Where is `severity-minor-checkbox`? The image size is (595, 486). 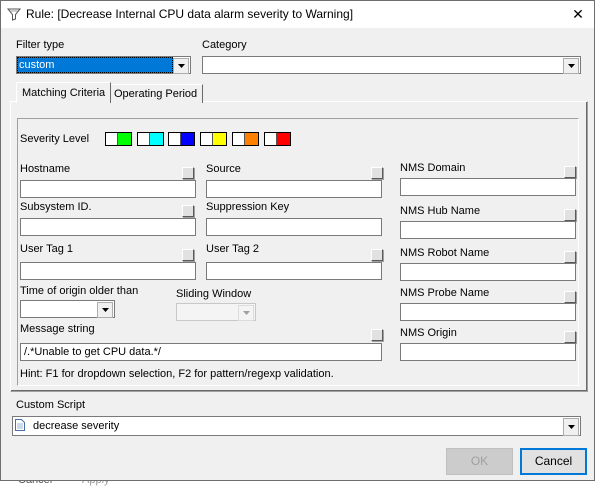
severity-minor-checkbox is located at coordinates (213, 139).